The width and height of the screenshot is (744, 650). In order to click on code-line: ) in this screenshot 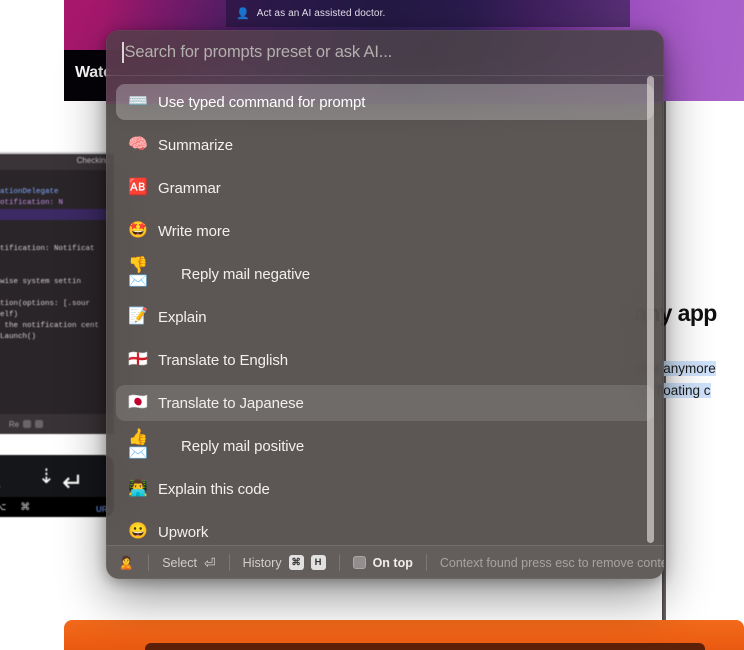, I will do `click(57, 260)`.